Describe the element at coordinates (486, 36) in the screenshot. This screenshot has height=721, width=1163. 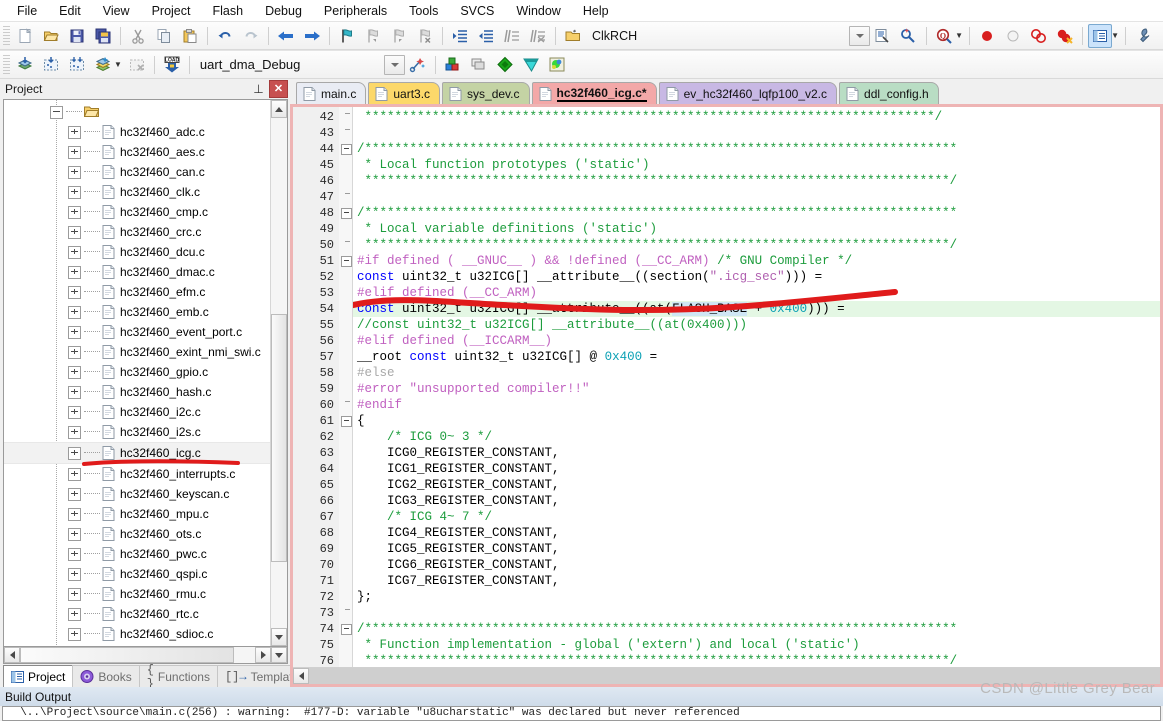
I see `indent-left-icon` at that location.